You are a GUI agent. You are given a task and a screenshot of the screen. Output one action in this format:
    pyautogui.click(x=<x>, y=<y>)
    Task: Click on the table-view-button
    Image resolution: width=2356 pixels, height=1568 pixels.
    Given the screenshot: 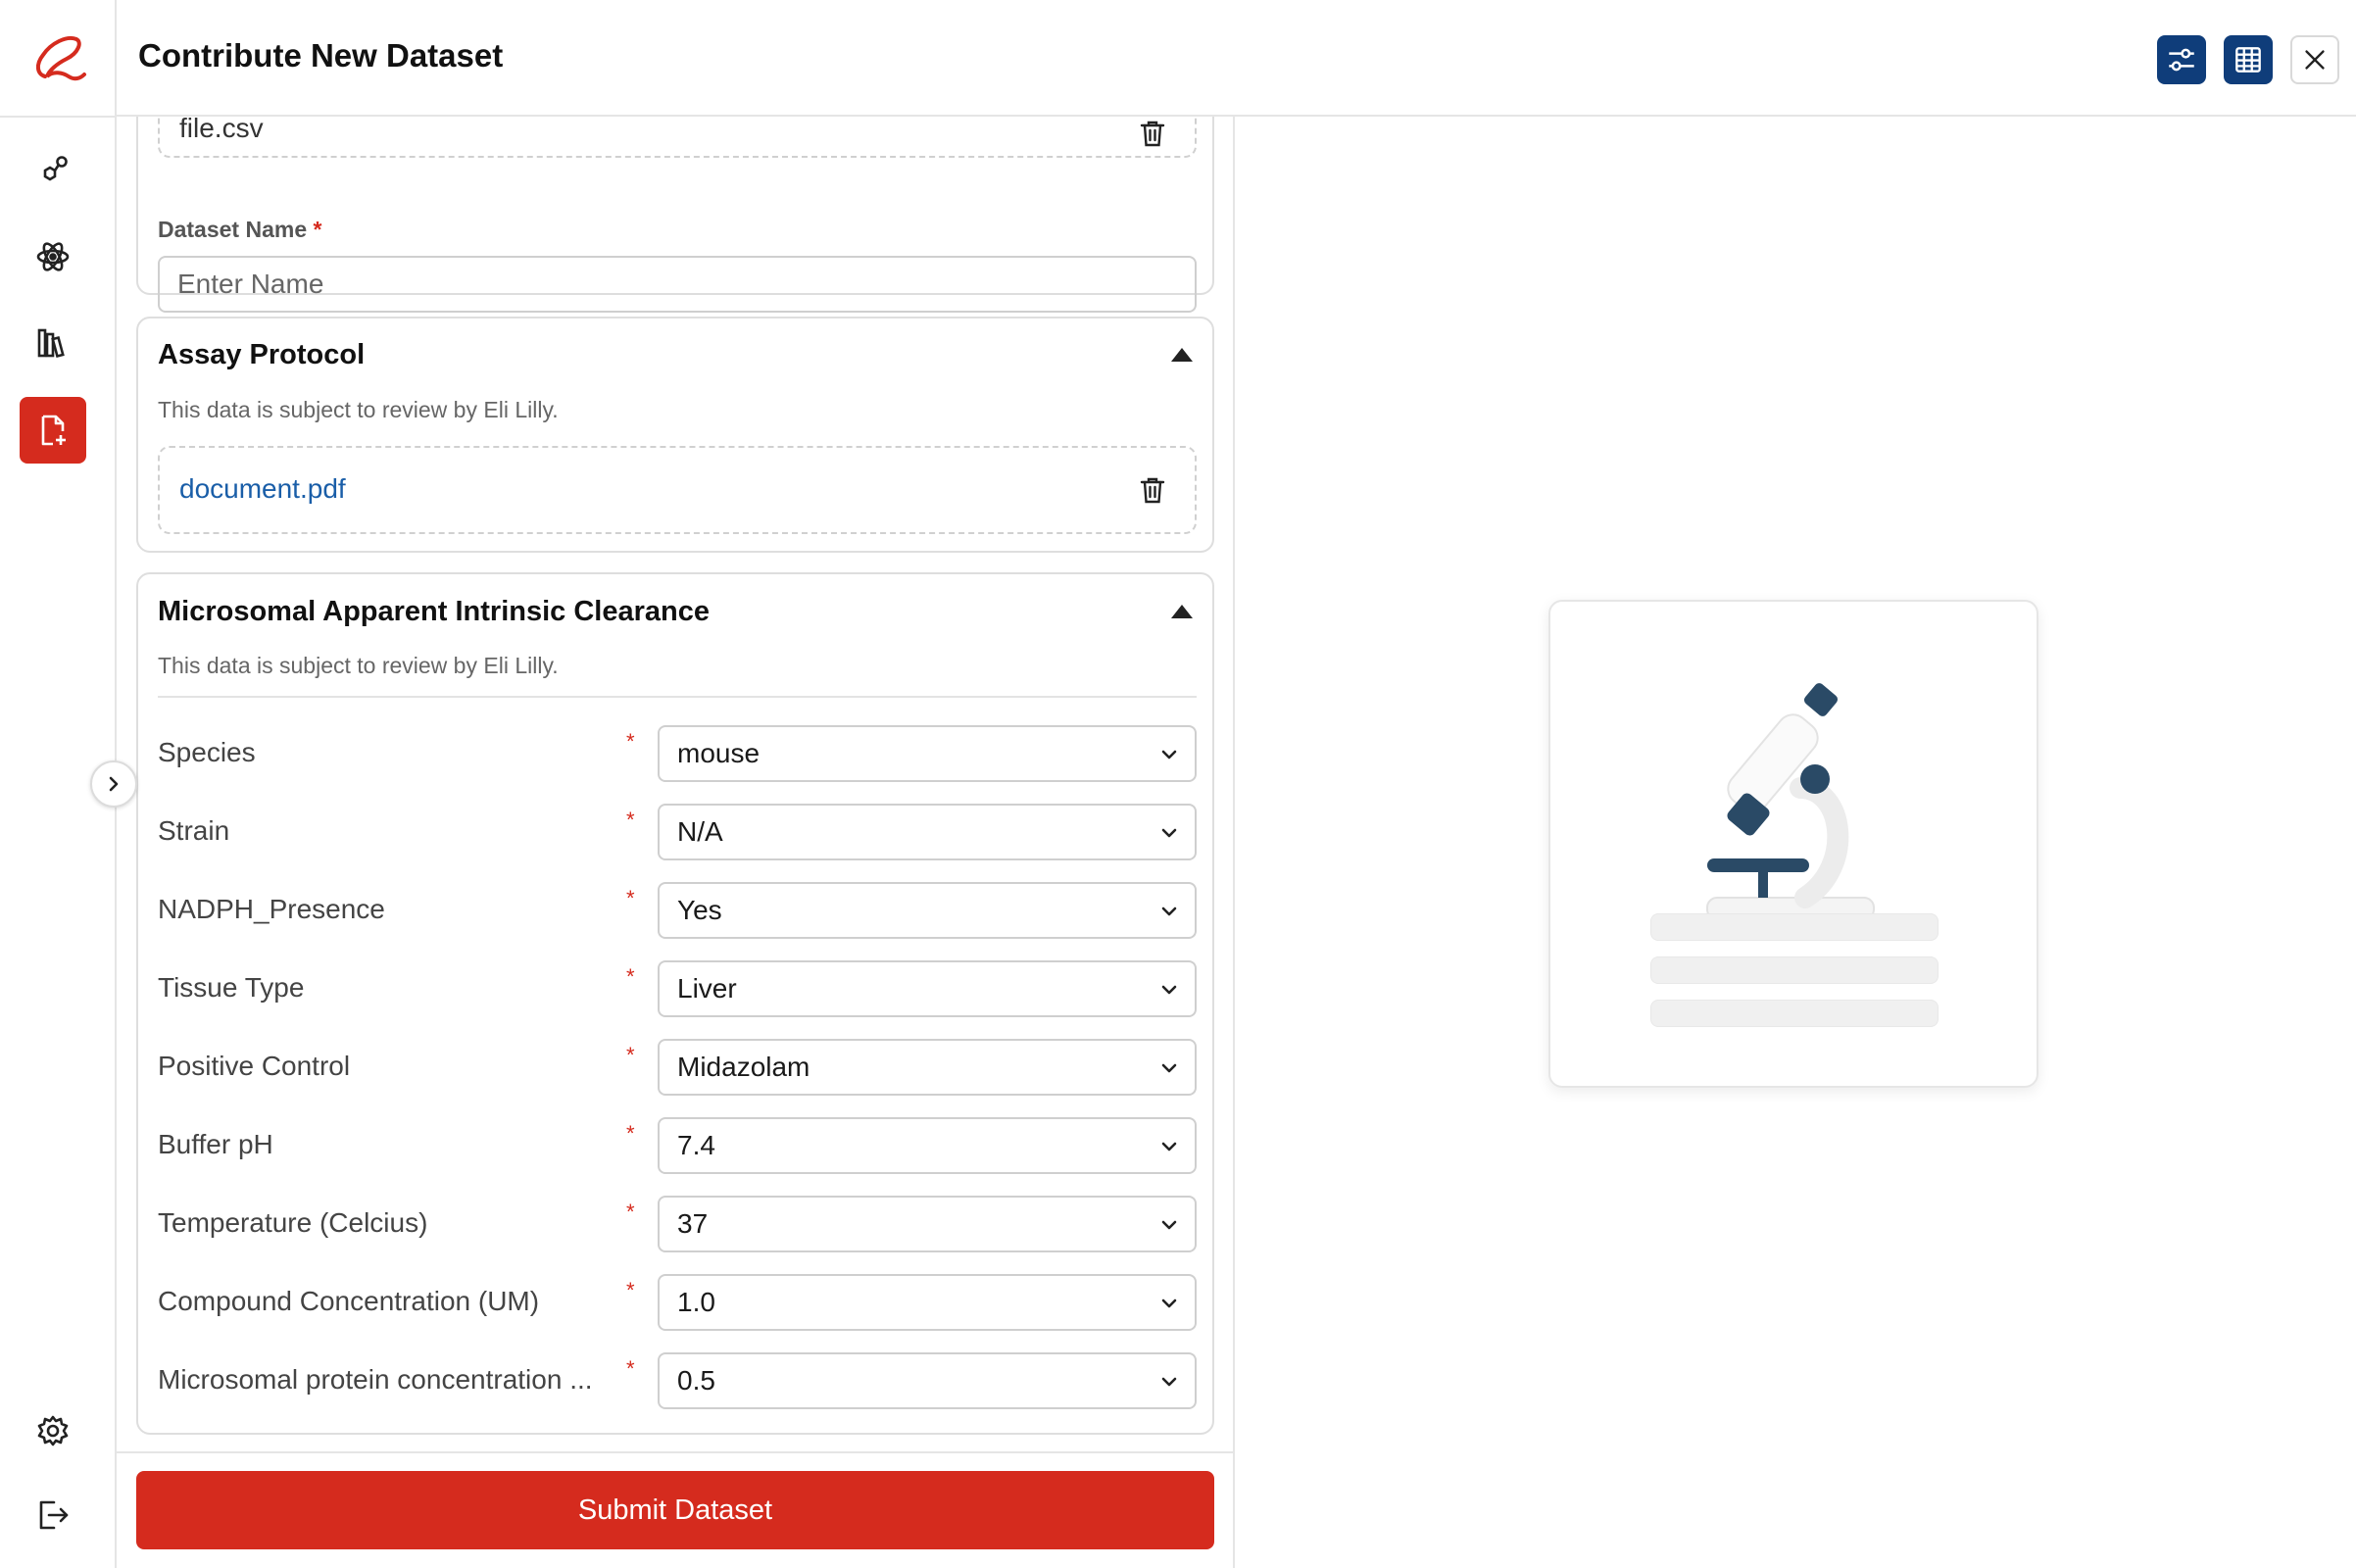 What is the action you would take?
    pyautogui.click(x=2248, y=59)
    